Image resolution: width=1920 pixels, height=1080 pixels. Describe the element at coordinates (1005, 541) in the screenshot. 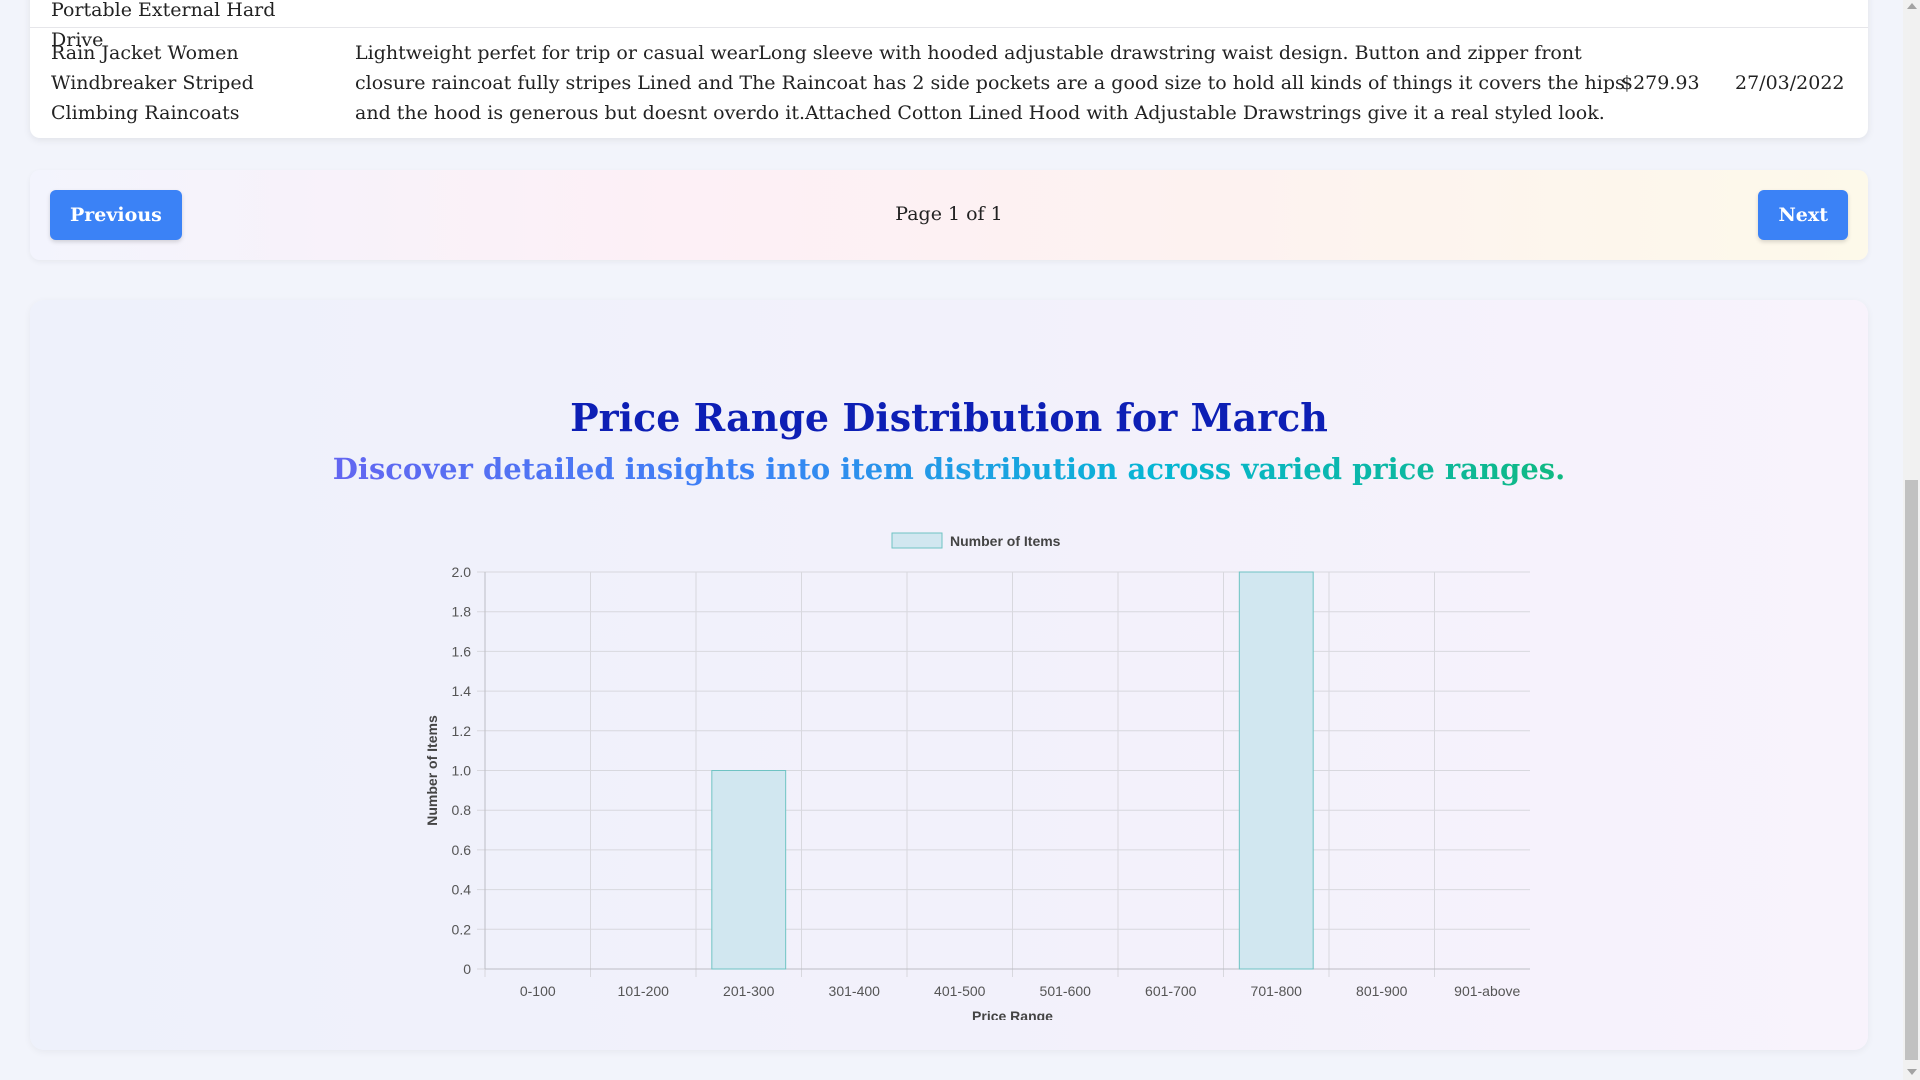

I see `legend-label: Number of Items` at that location.